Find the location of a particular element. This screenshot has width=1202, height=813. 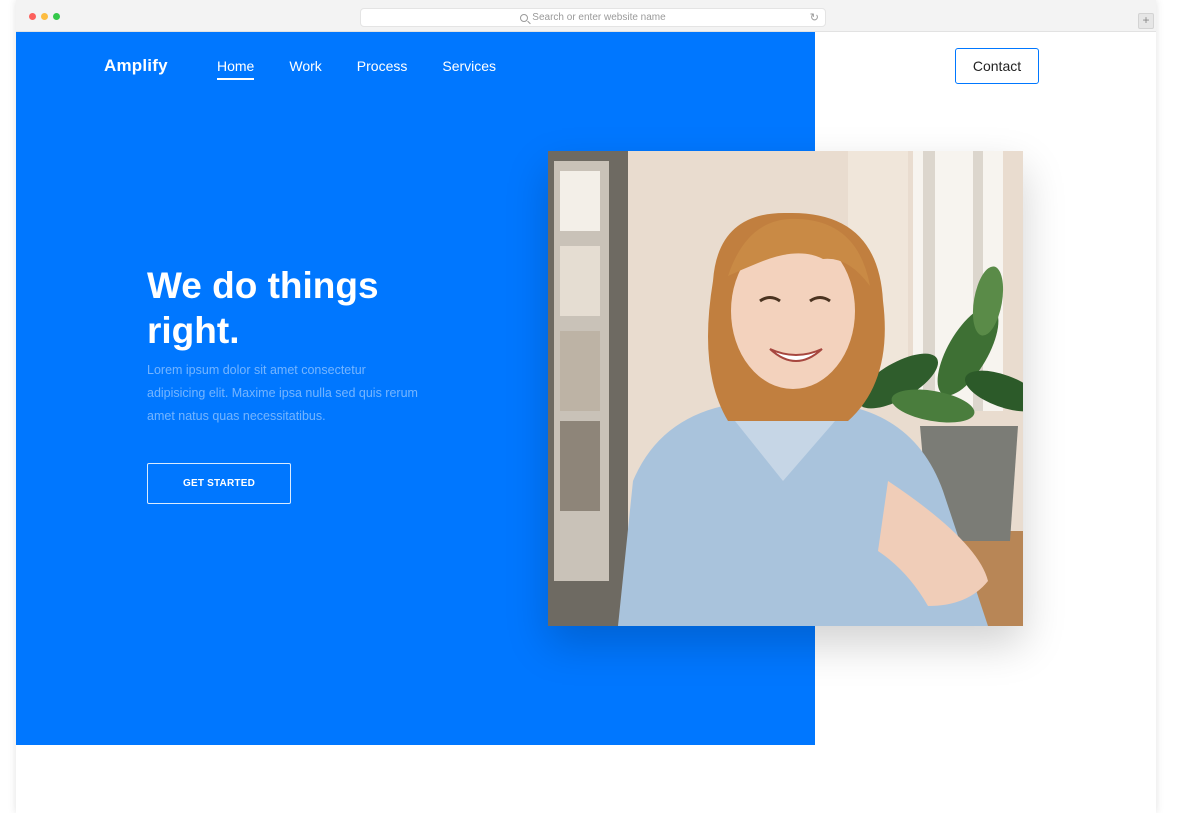

reload-icon: ↻ is located at coordinates (814, 17).